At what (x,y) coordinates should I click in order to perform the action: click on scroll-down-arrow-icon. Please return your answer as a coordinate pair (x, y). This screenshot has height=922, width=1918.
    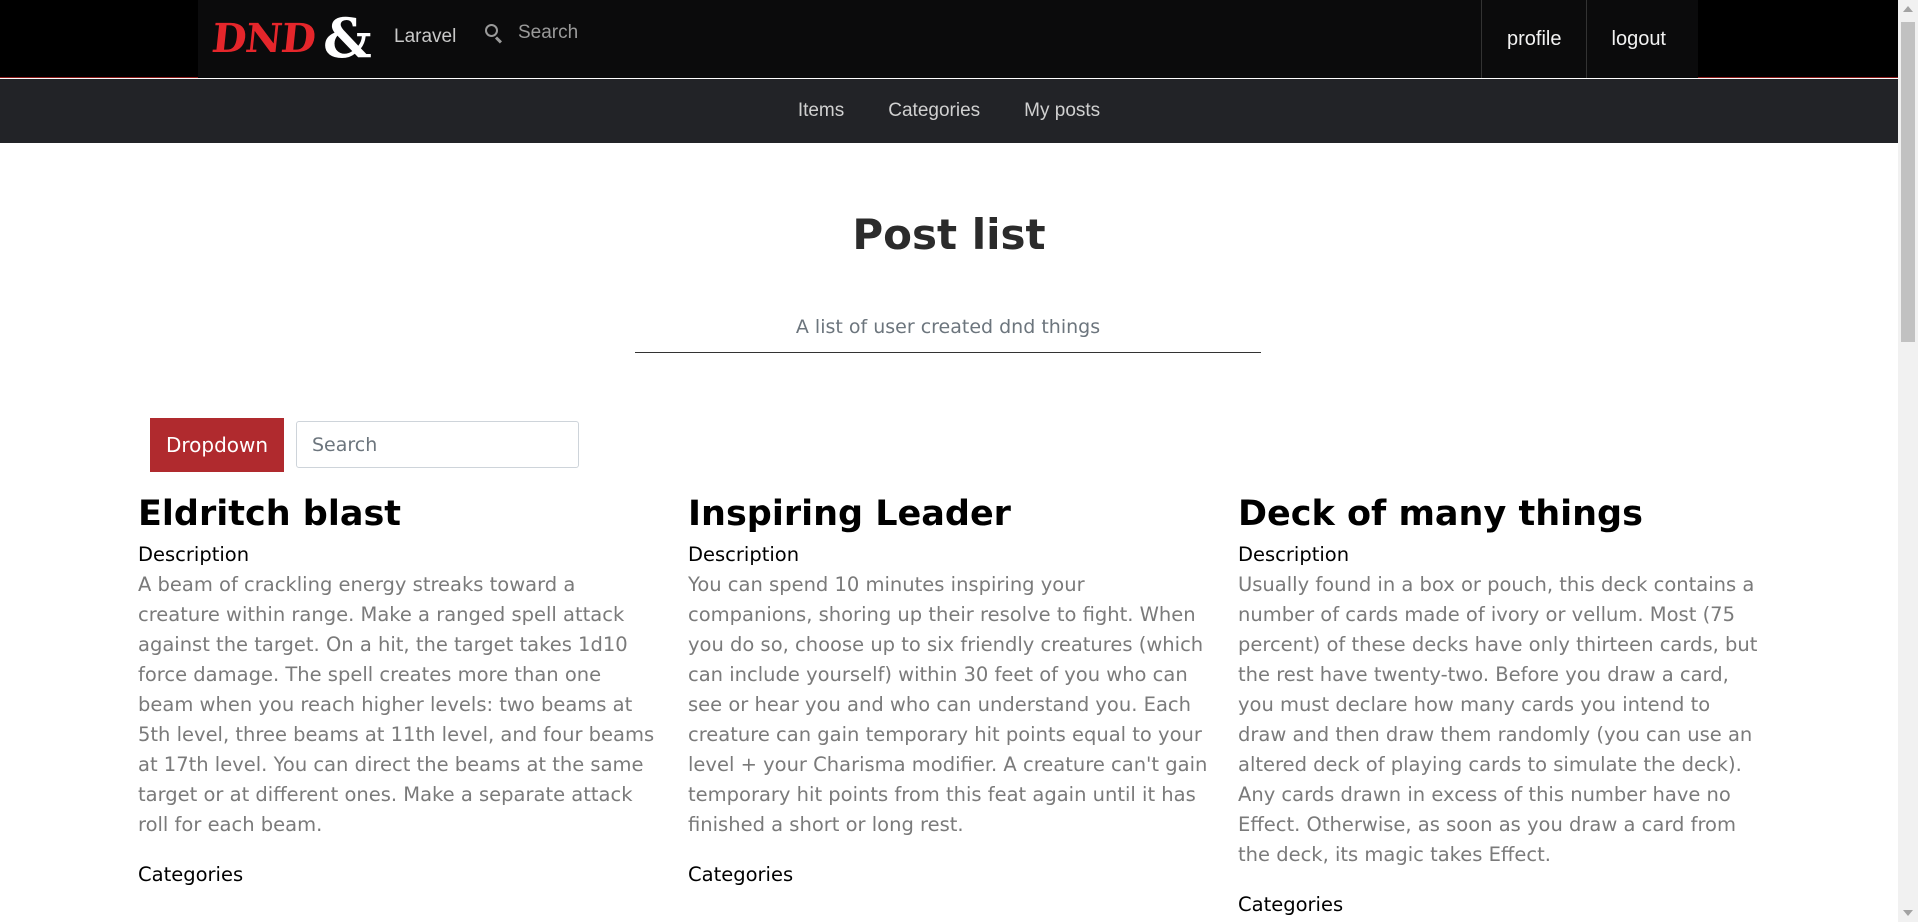
    Looking at the image, I should click on (1908, 913).